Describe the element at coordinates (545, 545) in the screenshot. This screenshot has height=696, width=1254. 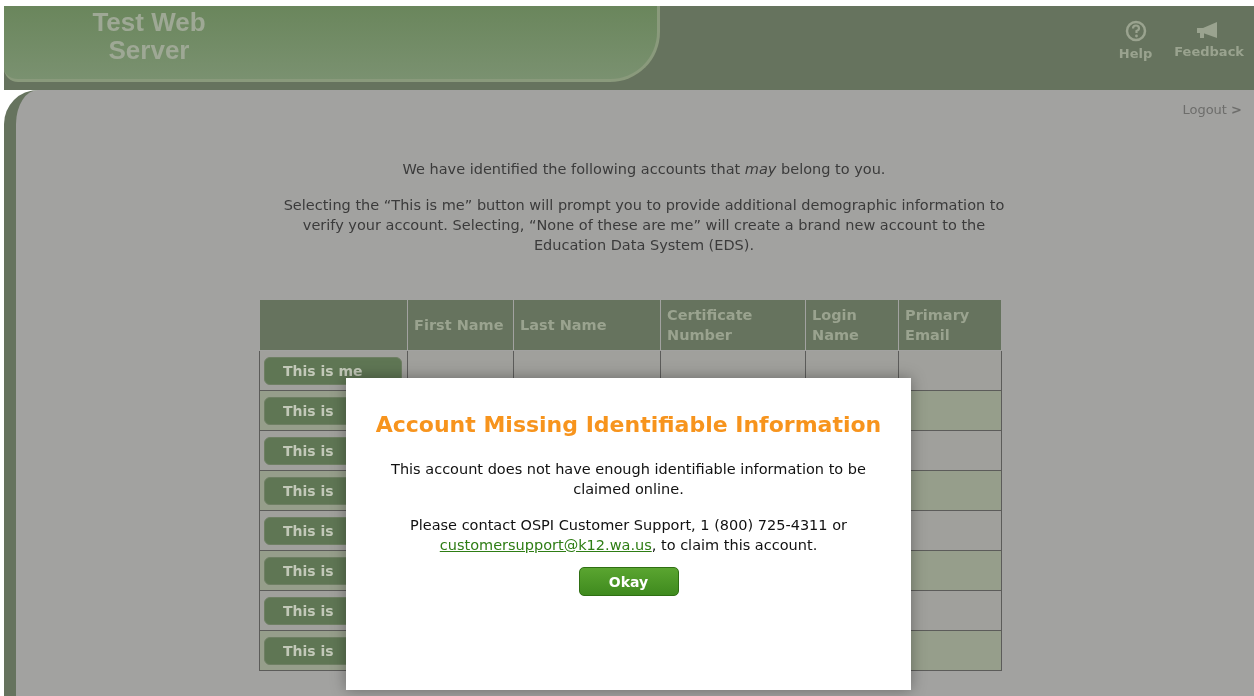
I see `email-link: customersupport@k12.wa.us` at that location.